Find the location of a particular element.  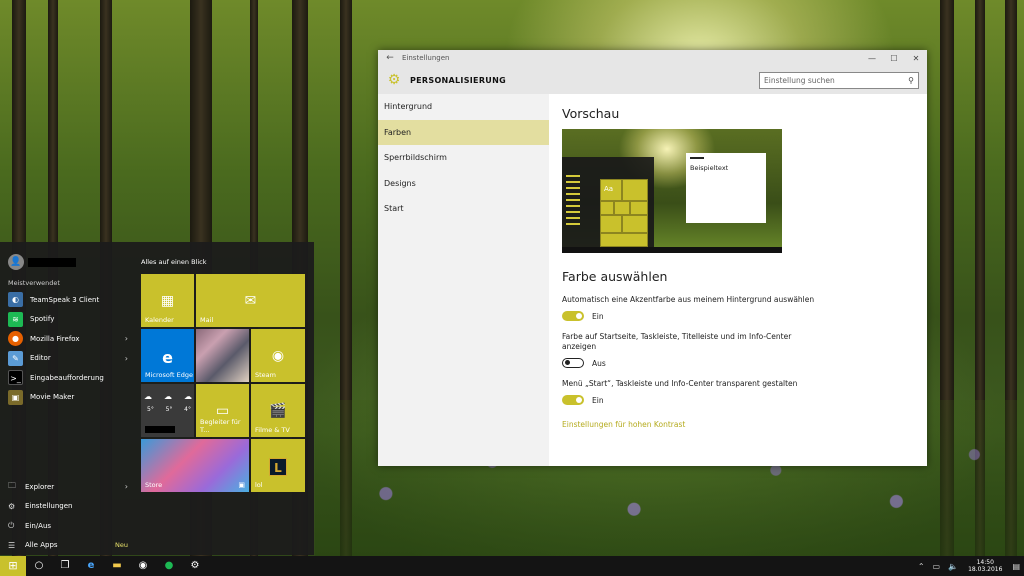

search-icon: ⚲ is located at coordinates (911, 80).